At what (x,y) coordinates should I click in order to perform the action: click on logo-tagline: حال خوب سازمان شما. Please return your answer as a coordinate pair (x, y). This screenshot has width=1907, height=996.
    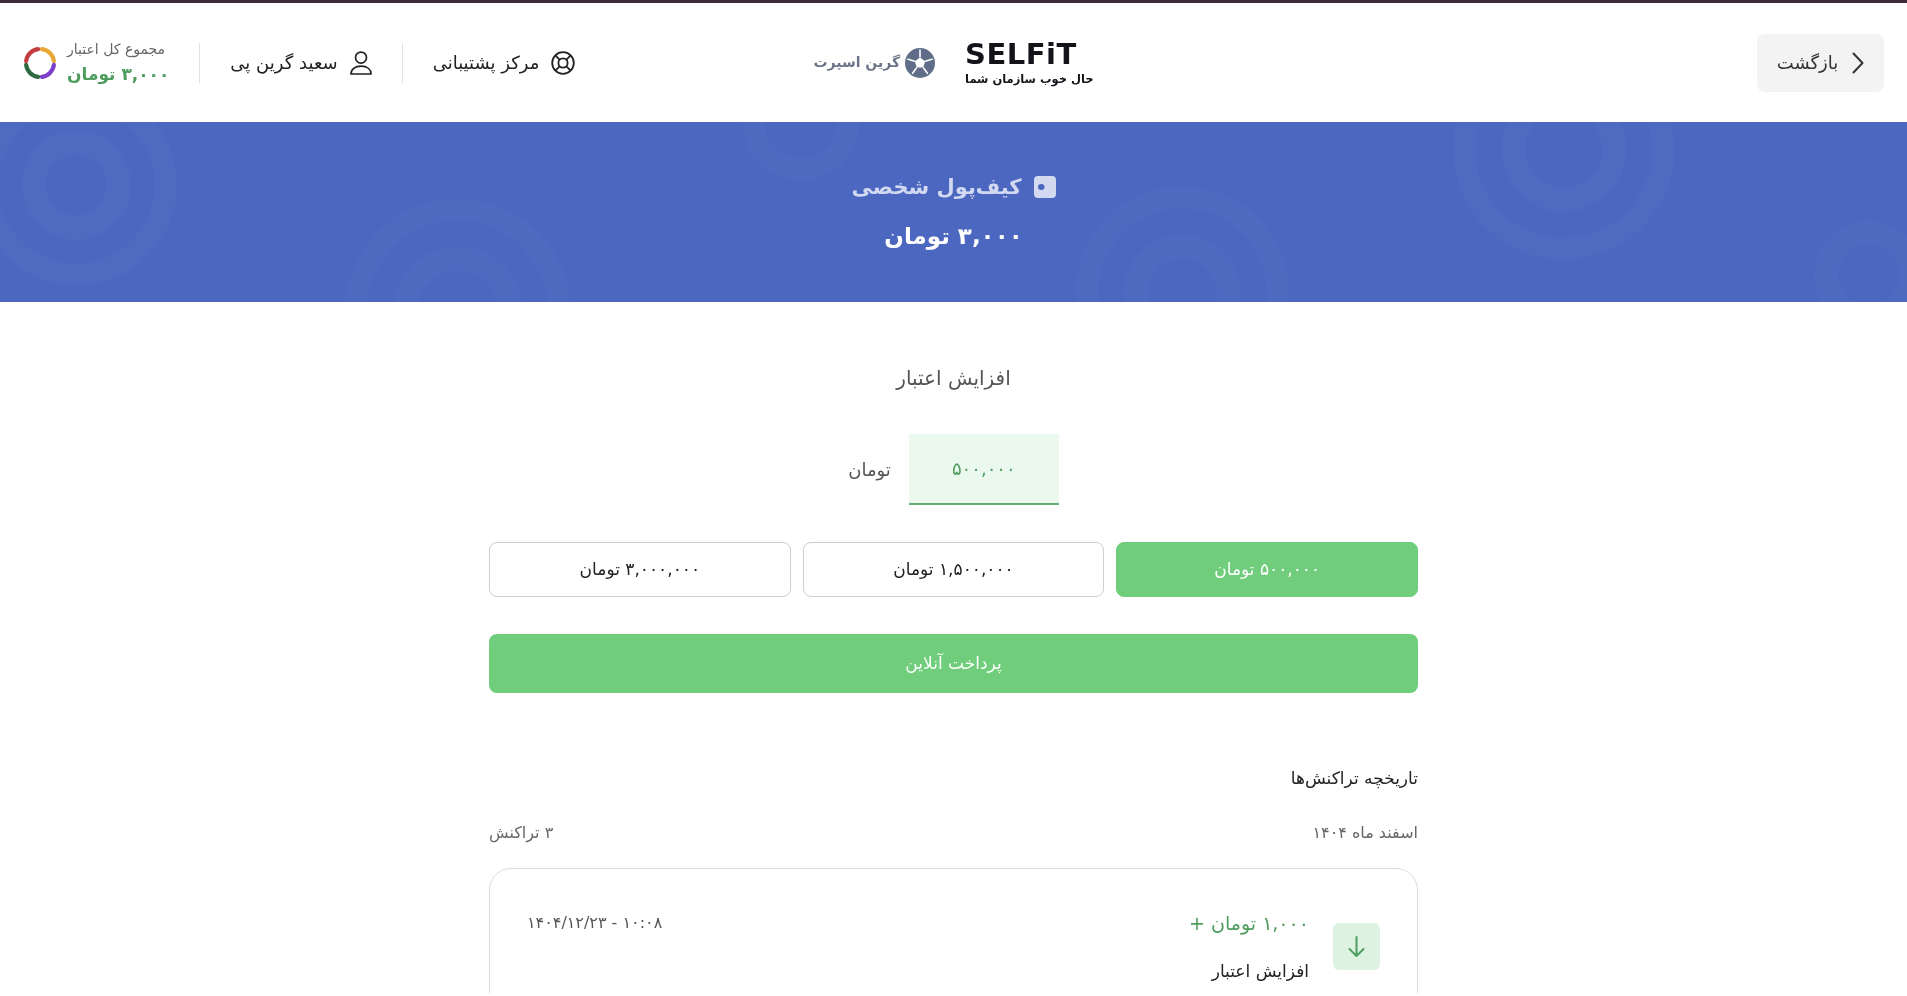
    Looking at the image, I should click on (1029, 79).